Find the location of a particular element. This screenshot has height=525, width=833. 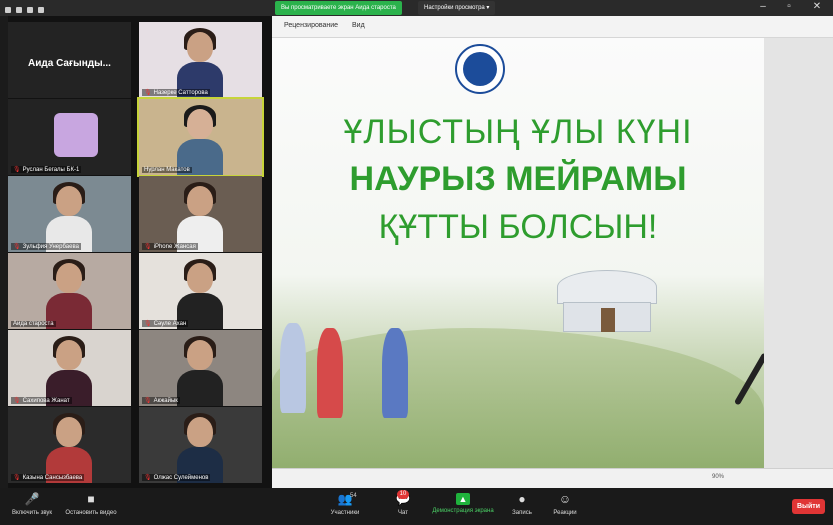

participant-name: Сәуле Ахан is located at coordinates (170, 324).